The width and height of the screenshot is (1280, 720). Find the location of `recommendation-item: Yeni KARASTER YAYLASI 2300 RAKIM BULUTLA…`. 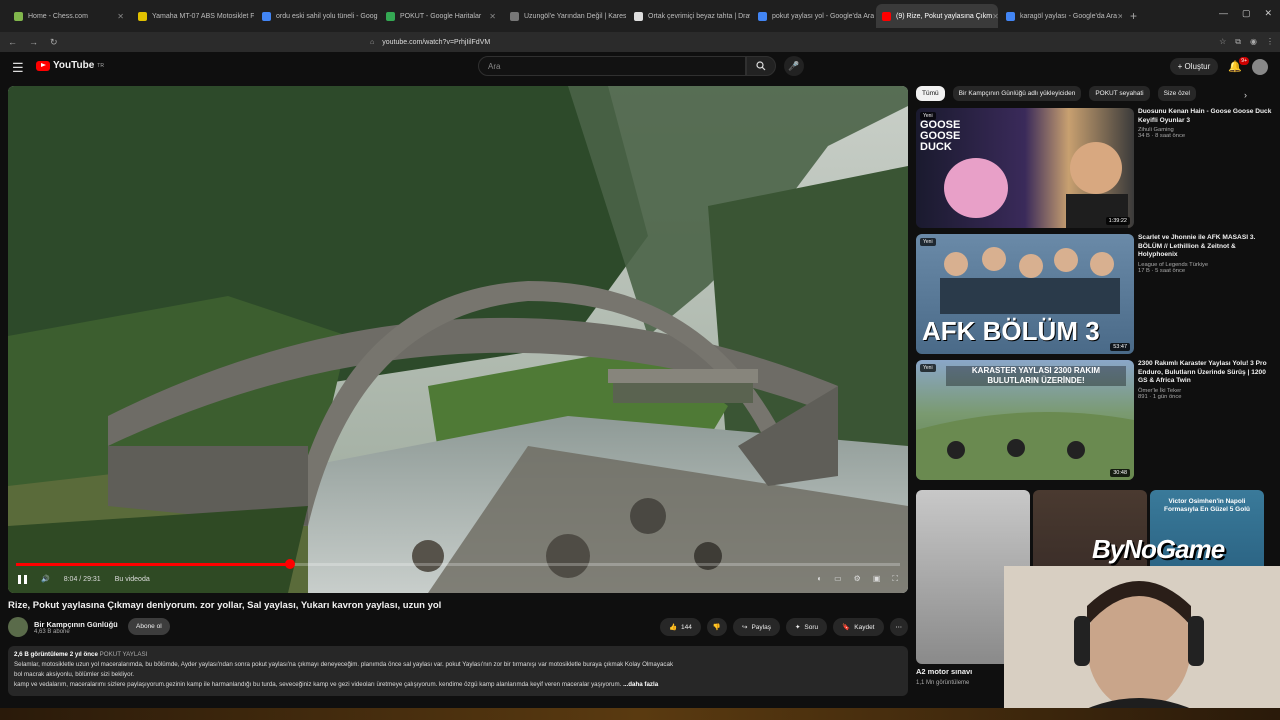

recommendation-item: Yeni KARASTER YAYLASI 2300 RAKIM BULUTLA… is located at coordinates (1096, 422).